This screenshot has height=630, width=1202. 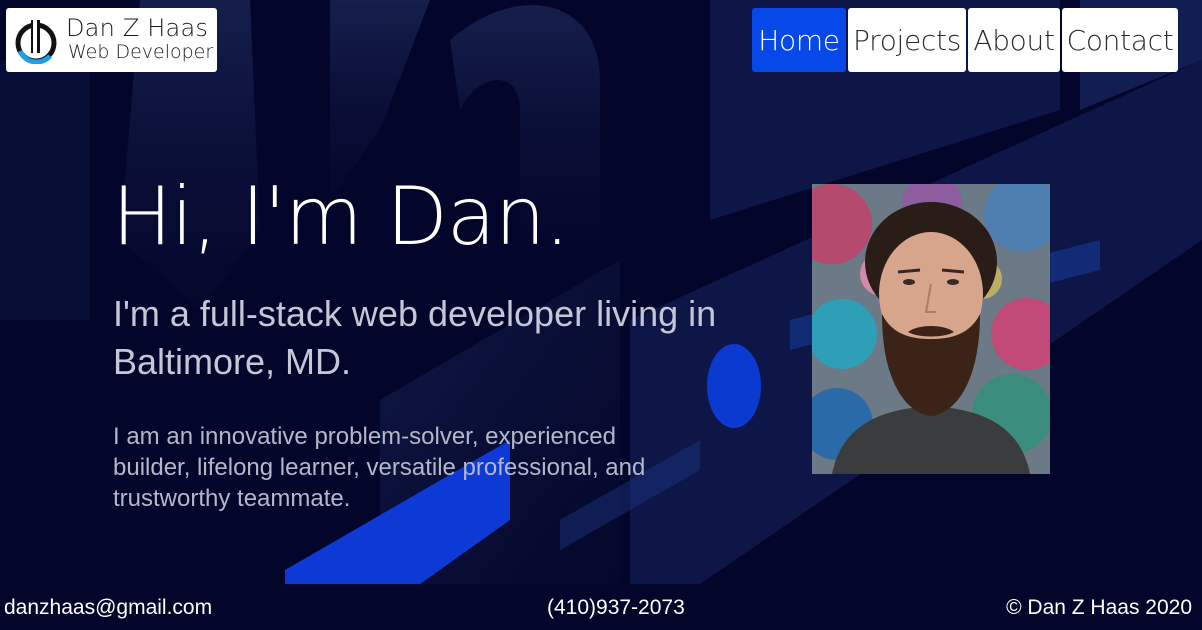 What do you see at coordinates (341, 216) in the screenshot?
I see `hero-title: Hi, I'm Dan.` at bounding box center [341, 216].